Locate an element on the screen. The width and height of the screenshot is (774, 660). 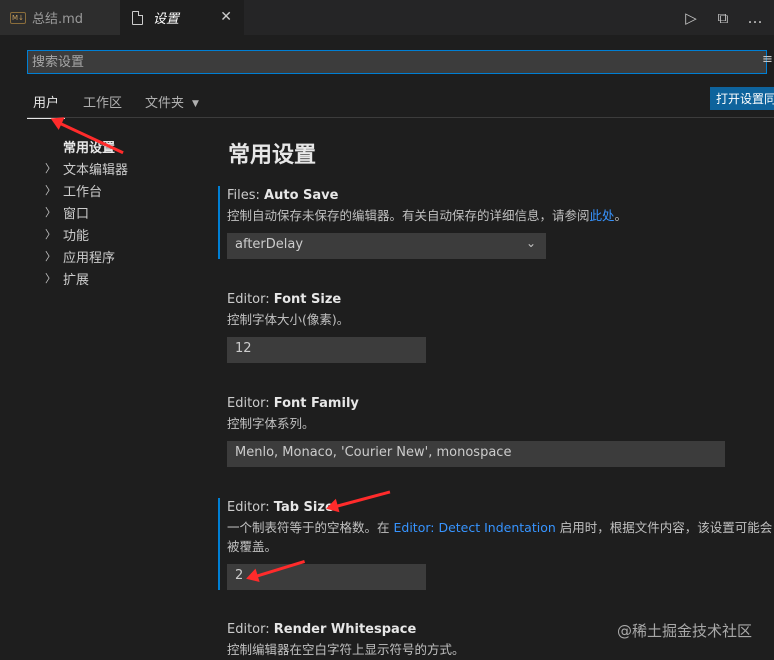
divider is located at coordinates (400, 117).